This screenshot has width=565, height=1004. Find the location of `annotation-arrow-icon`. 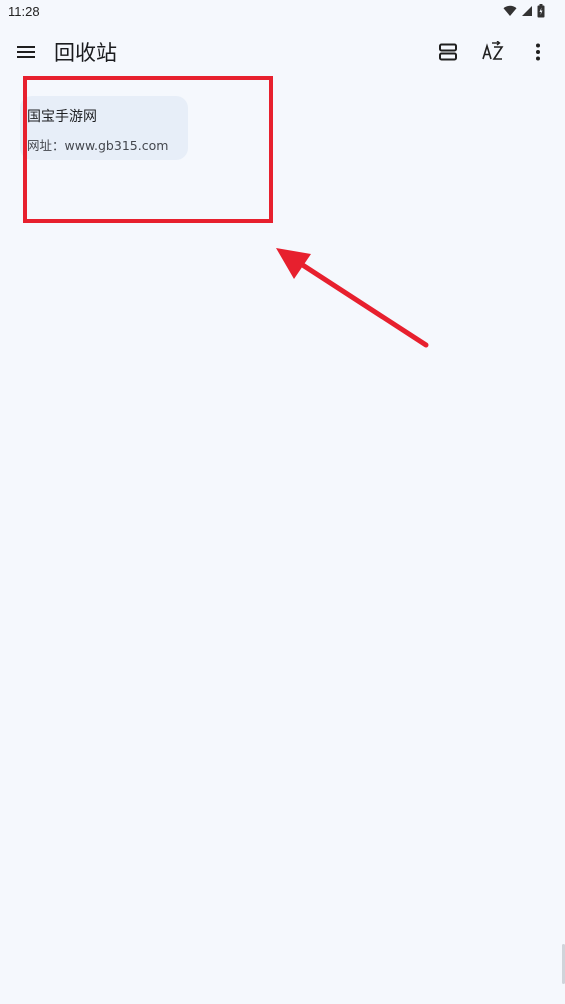

annotation-arrow-icon is located at coordinates (352, 298).